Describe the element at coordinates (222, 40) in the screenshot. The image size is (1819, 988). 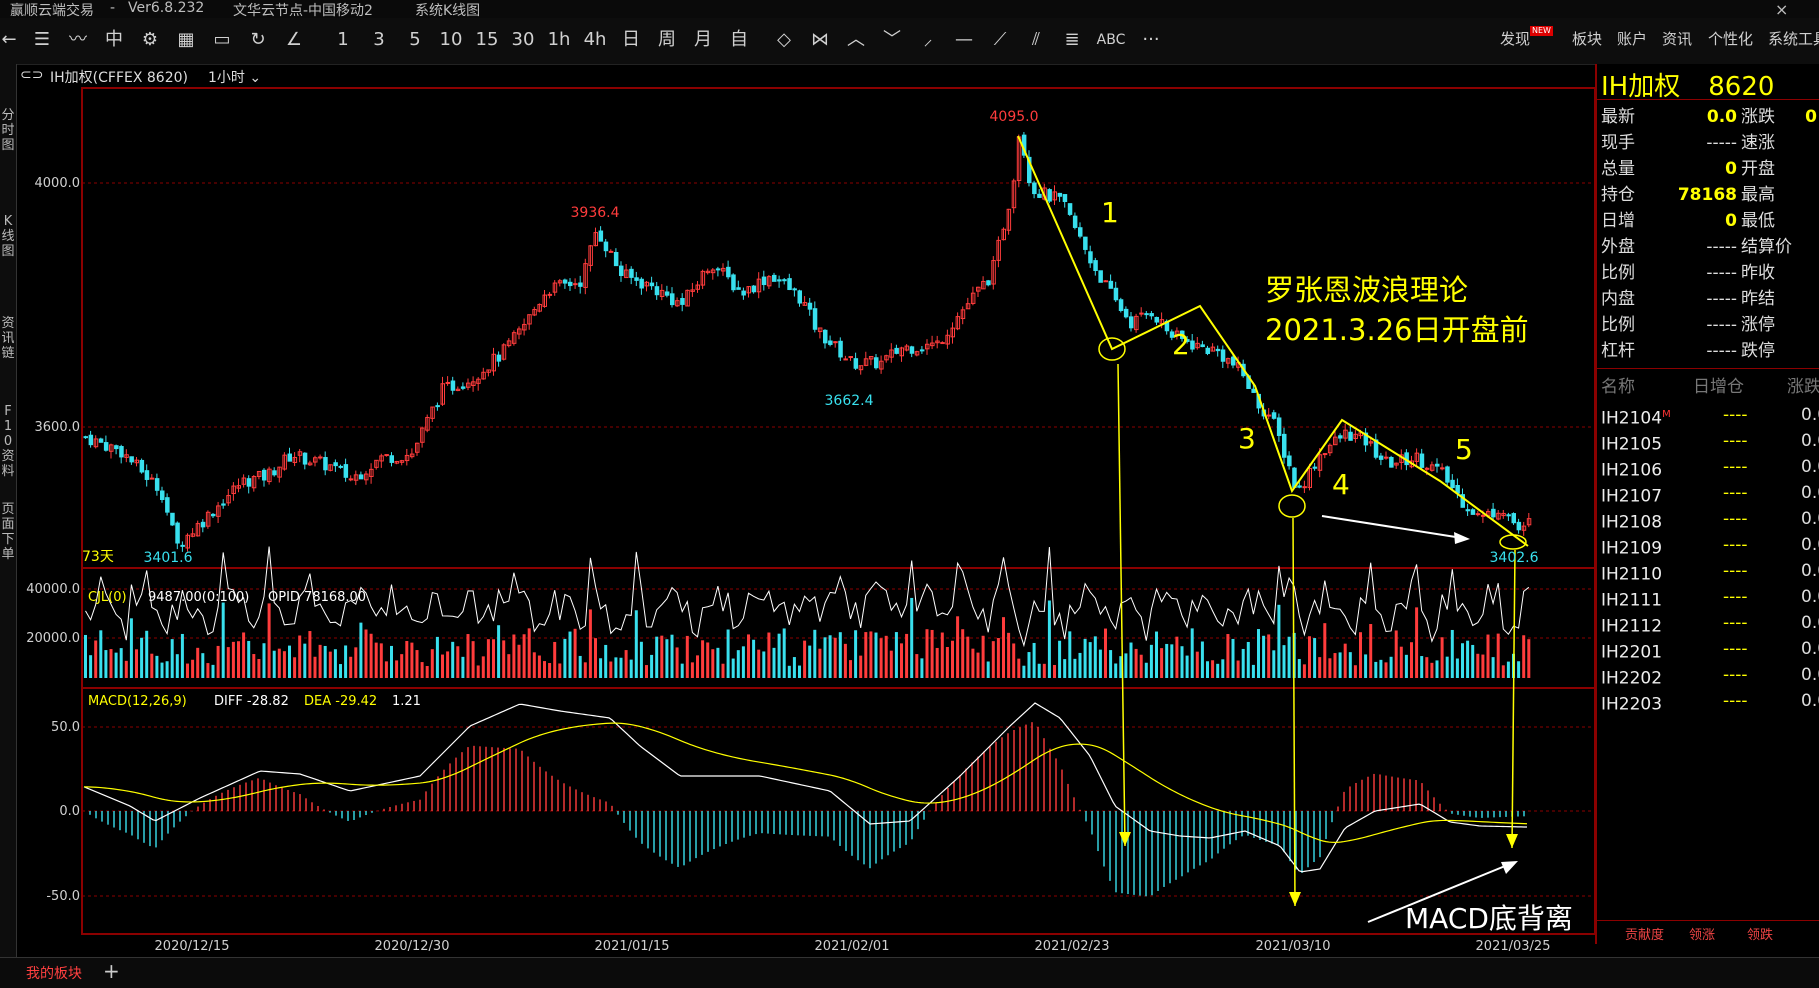
I see `save-icon: ▭` at that location.